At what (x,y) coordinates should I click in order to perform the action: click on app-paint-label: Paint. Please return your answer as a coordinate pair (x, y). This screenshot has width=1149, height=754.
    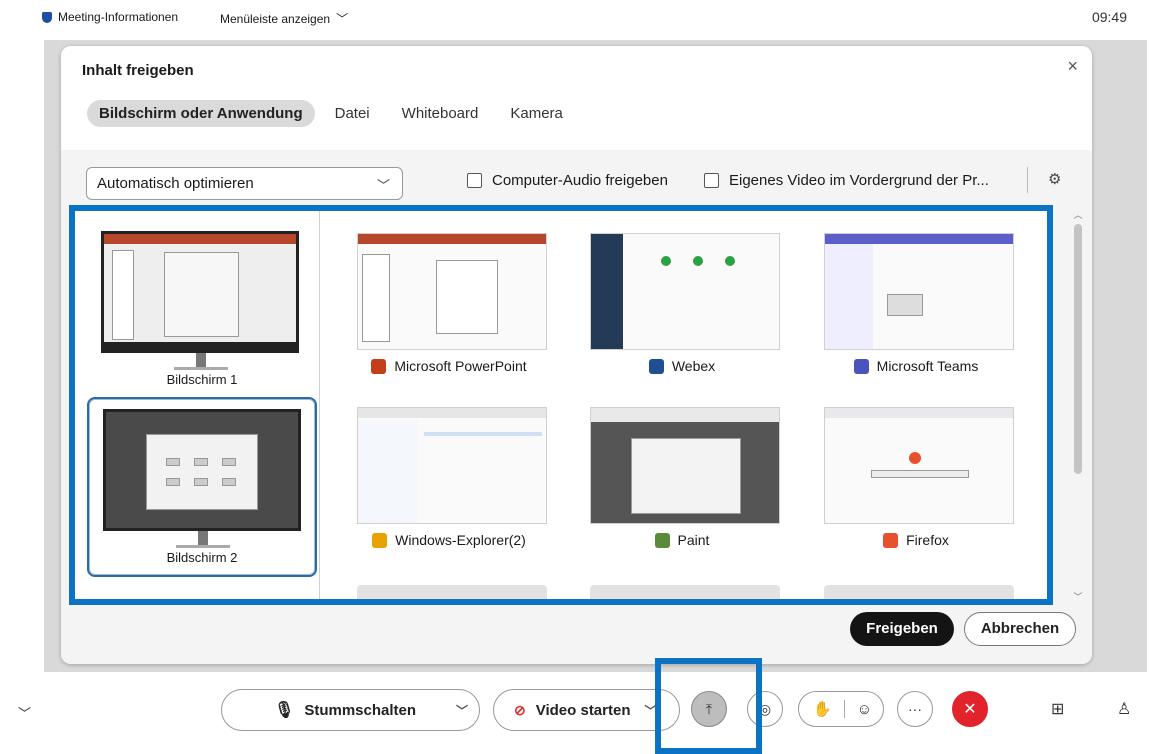
    Looking at the image, I should click on (682, 540).